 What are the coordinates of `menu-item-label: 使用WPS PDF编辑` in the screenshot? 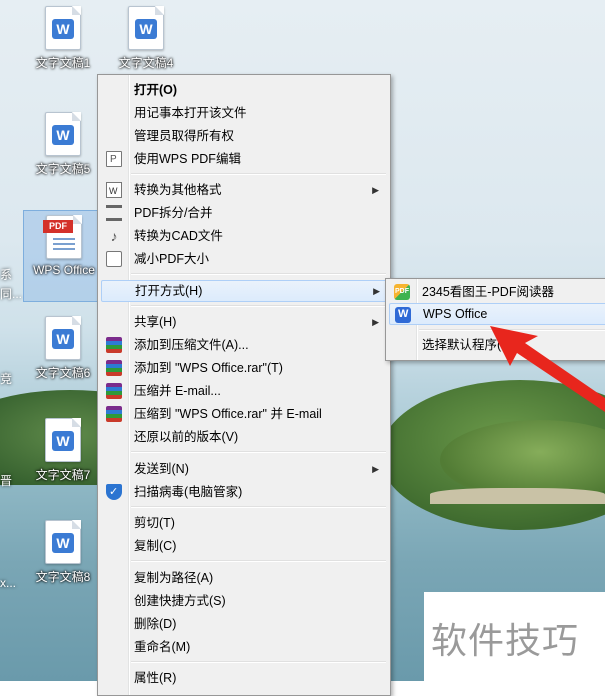 It's located at (187, 159).